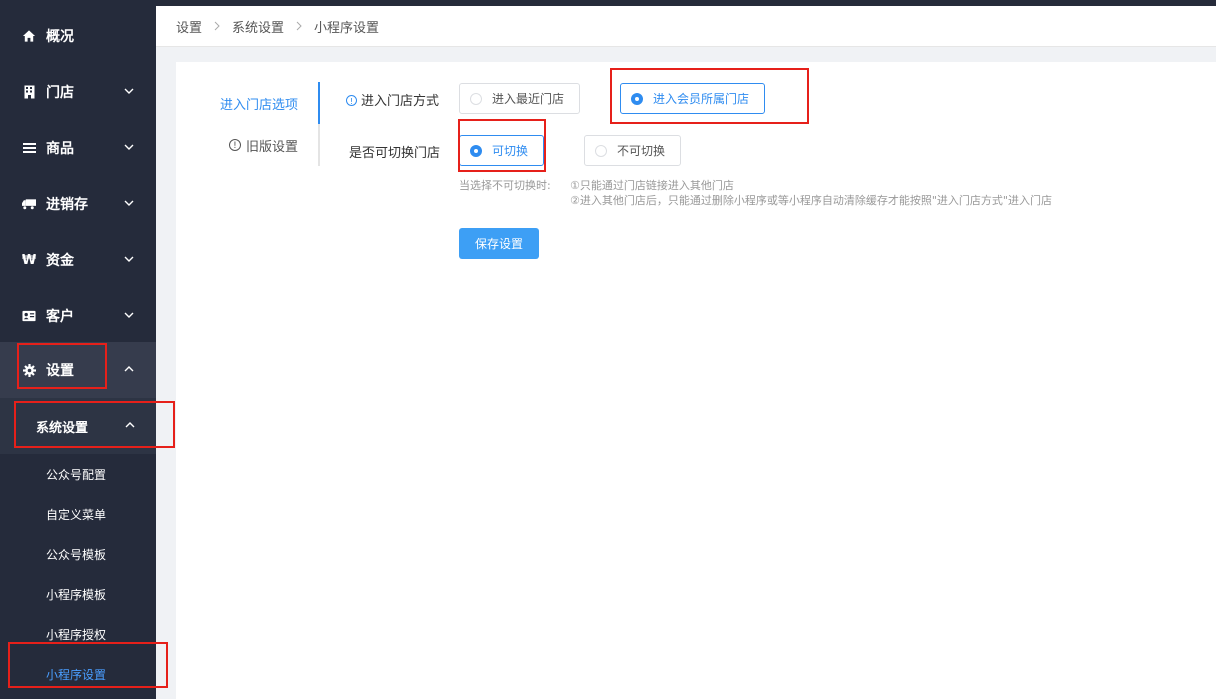 This screenshot has width=1216, height=699. I want to click on submenu-item-label: 公众号模板, so click(76, 554).